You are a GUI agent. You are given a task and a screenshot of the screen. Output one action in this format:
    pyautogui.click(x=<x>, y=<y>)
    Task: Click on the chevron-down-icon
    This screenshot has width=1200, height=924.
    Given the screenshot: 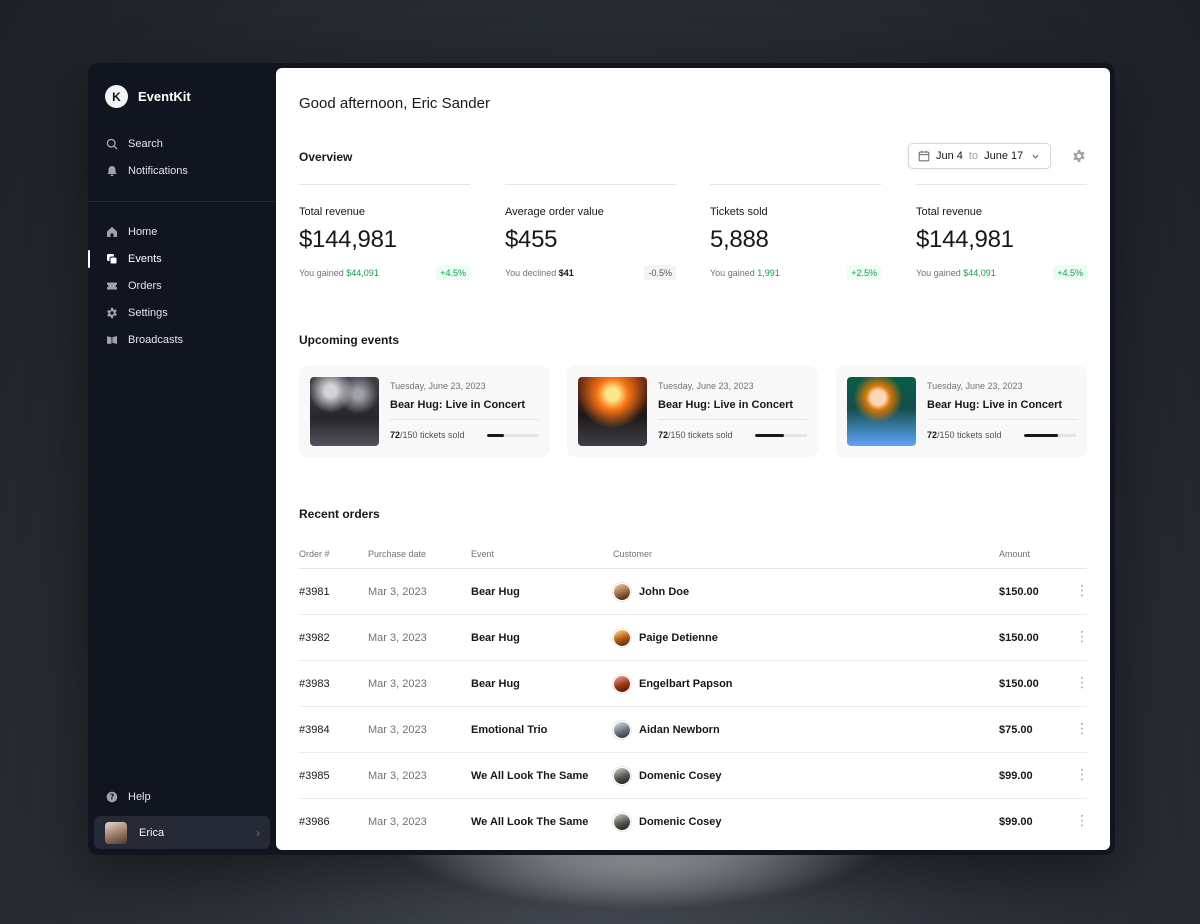 What is the action you would take?
    pyautogui.click(x=1035, y=156)
    